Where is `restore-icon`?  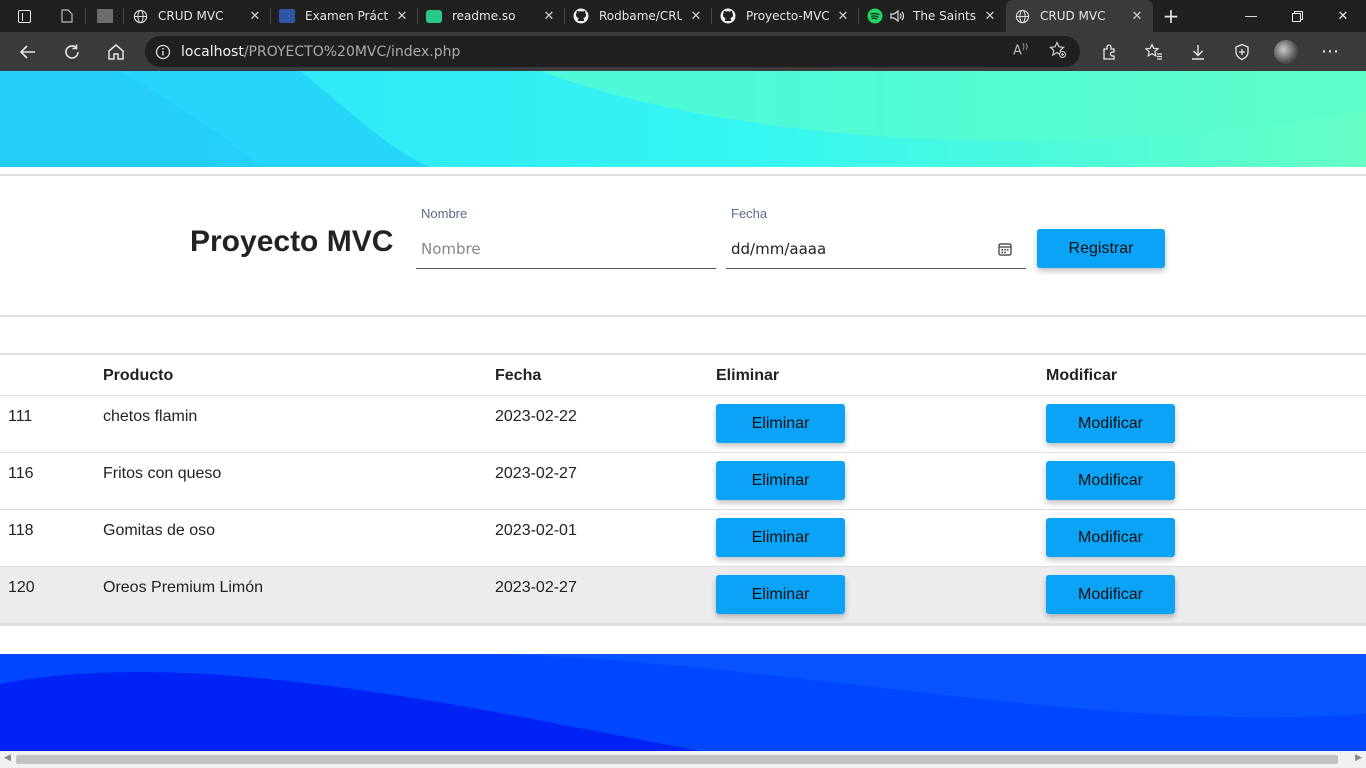
restore-icon is located at coordinates (1297, 16).